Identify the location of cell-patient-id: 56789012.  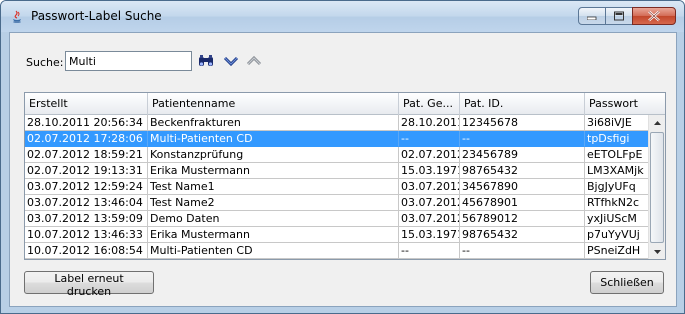
(522, 219).